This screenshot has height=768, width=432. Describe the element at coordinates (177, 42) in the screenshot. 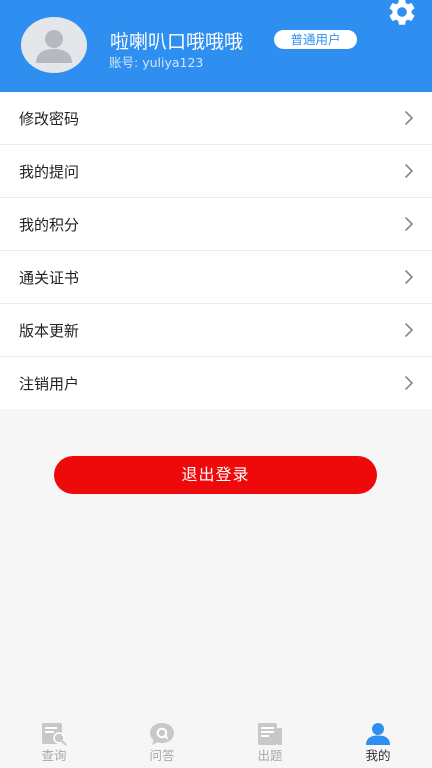

I see `username: 啦喇叭口哦哦哦` at that location.